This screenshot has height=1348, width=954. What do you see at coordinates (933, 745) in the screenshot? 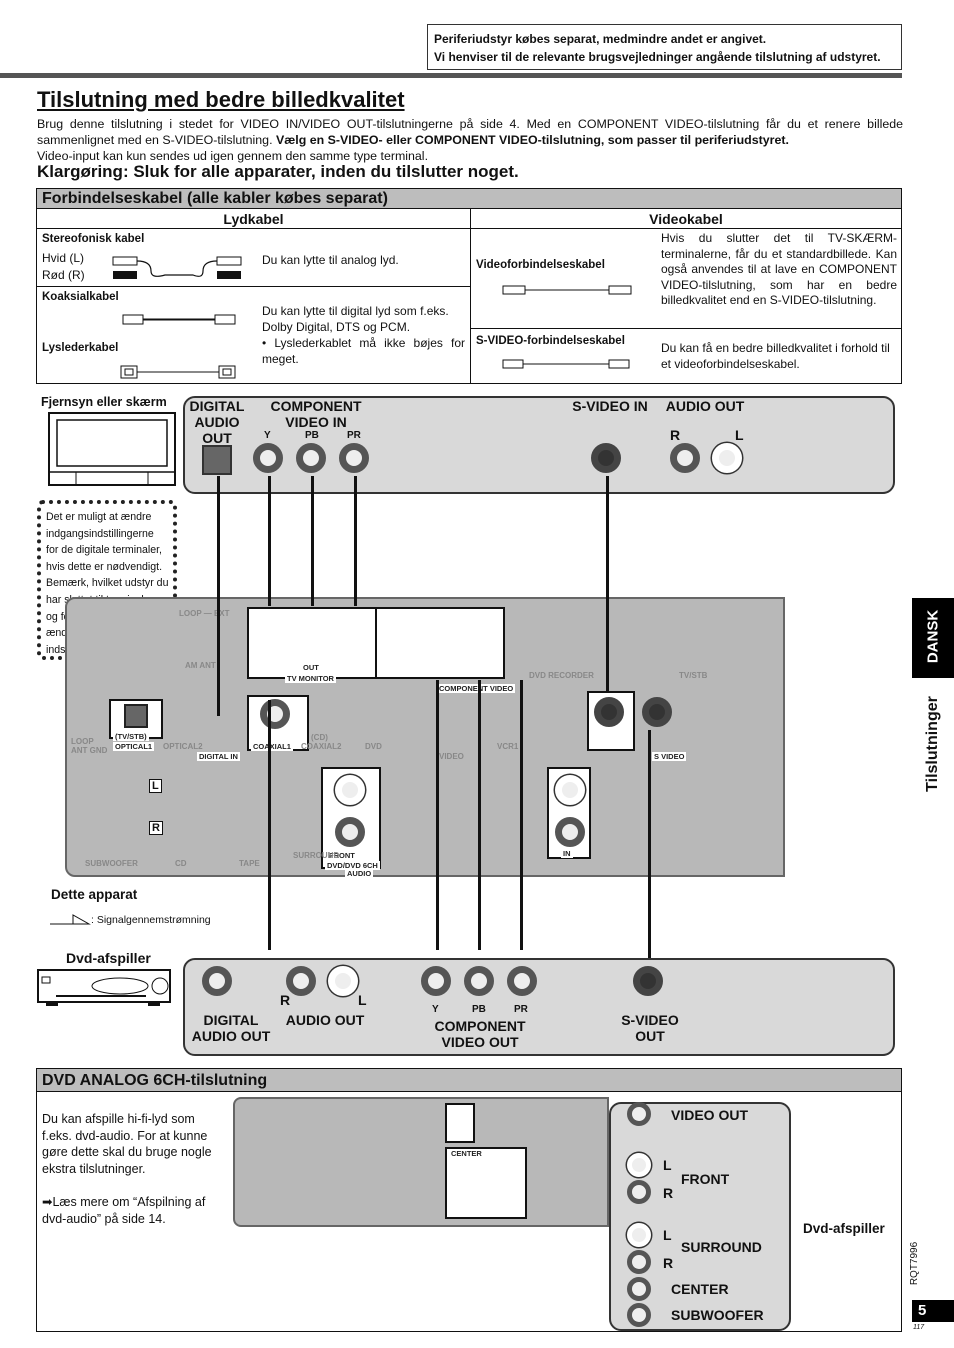
I see `section-tab: Tilslutninger` at bounding box center [933, 745].